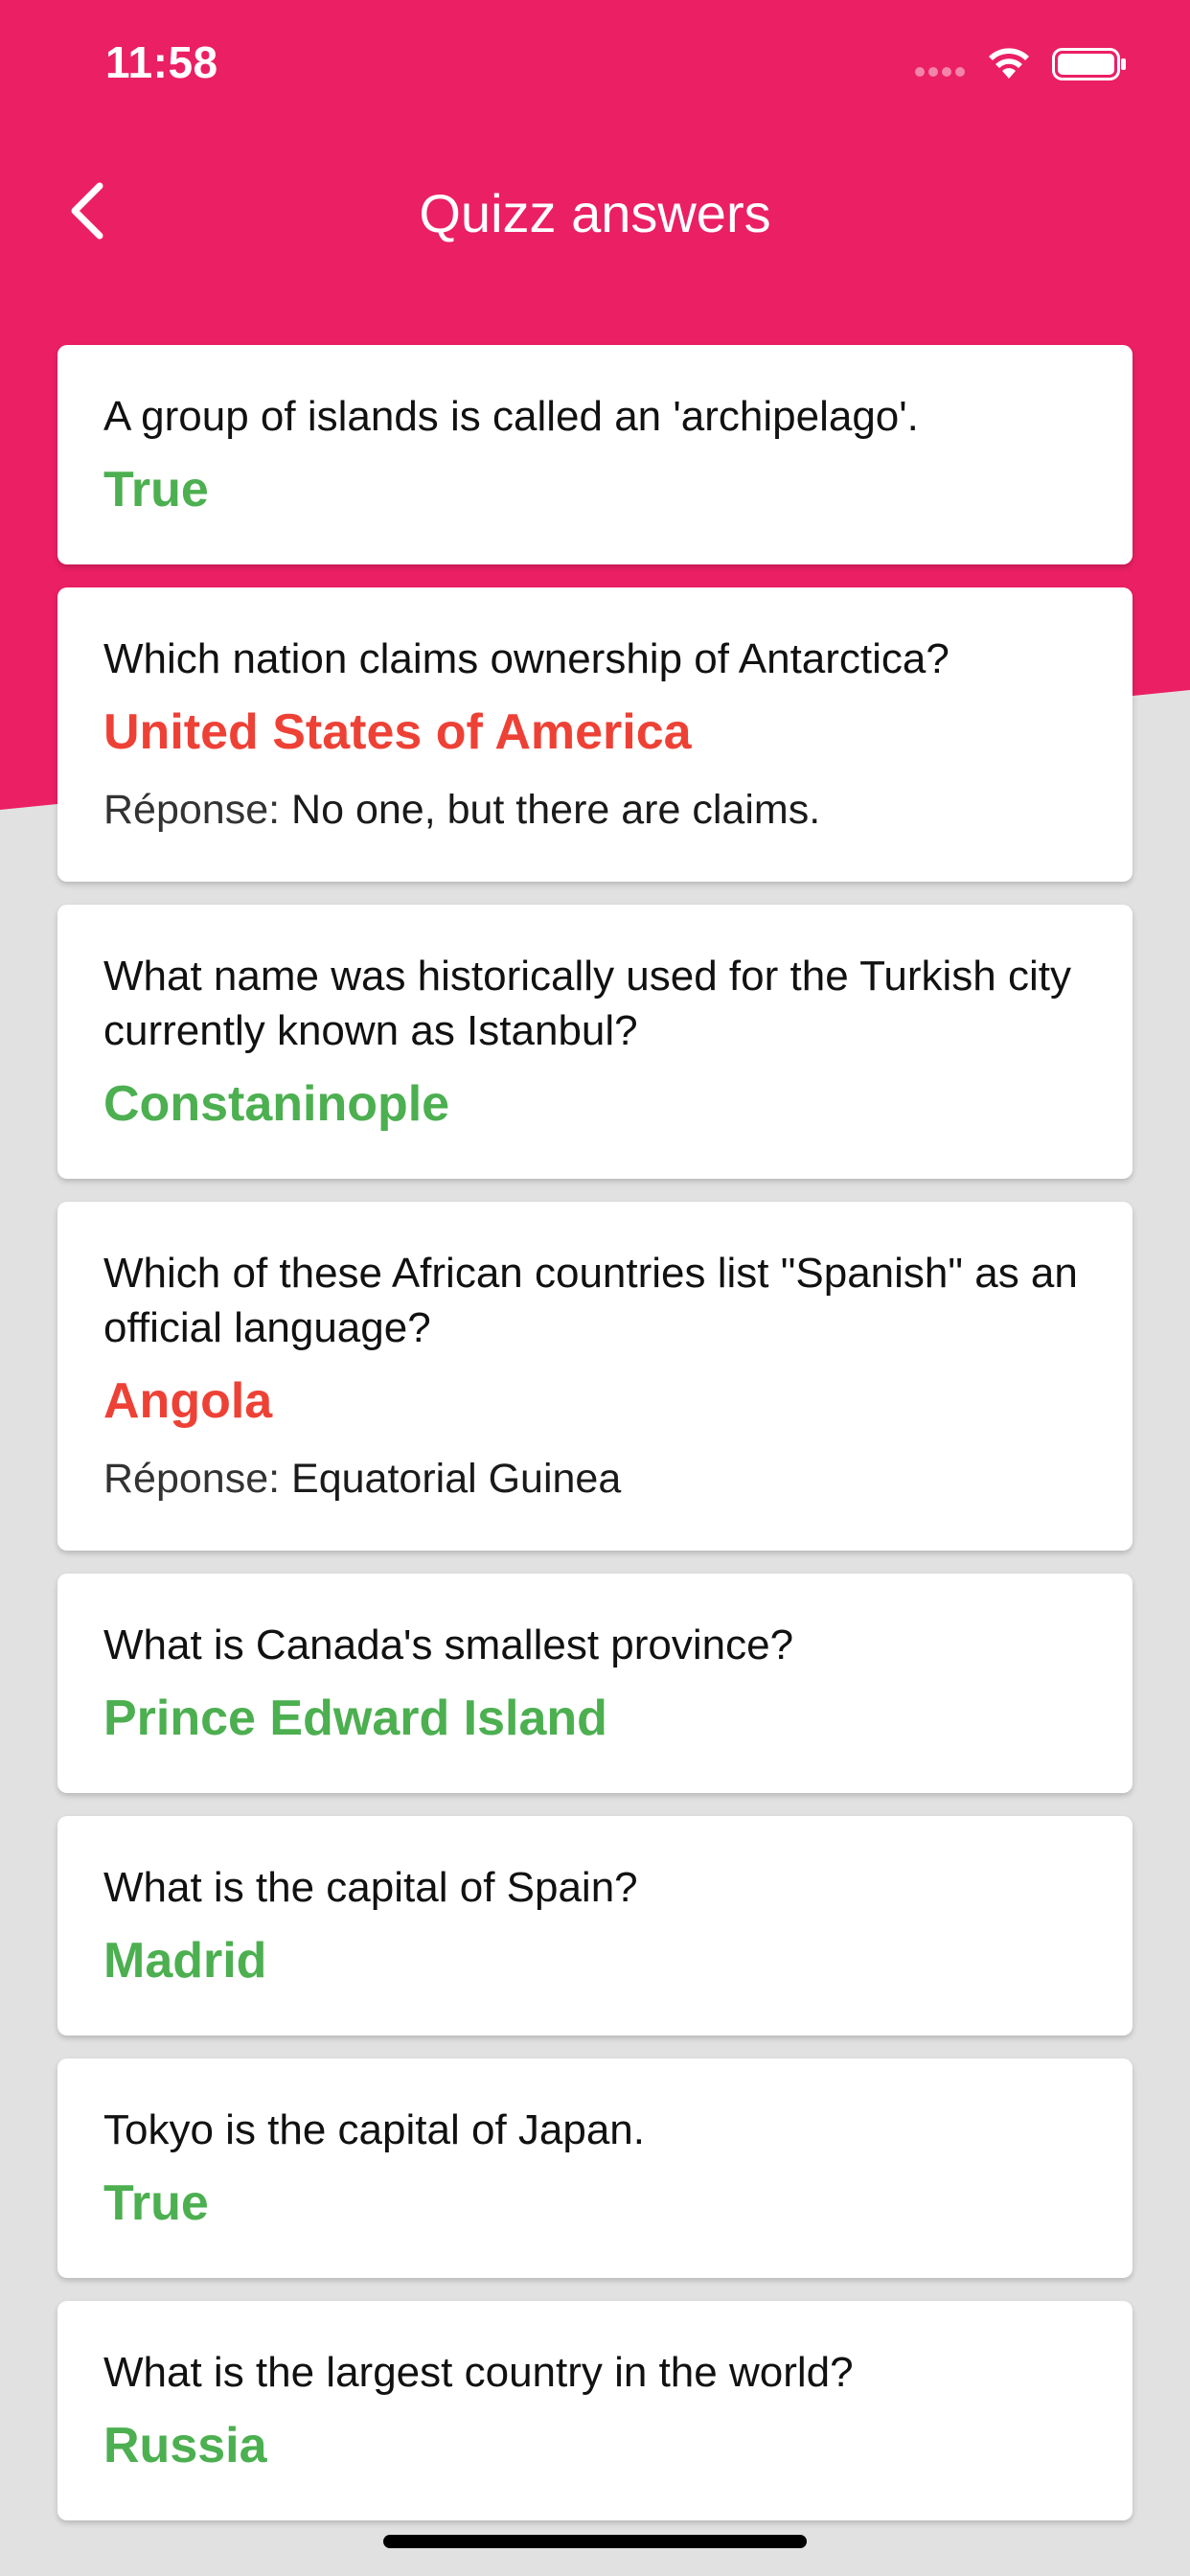 The width and height of the screenshot is (1190, 2576). Describe the element at coordinates (277, 1104) in the screenshot. I see `given-answer: Constaninople` at that location.